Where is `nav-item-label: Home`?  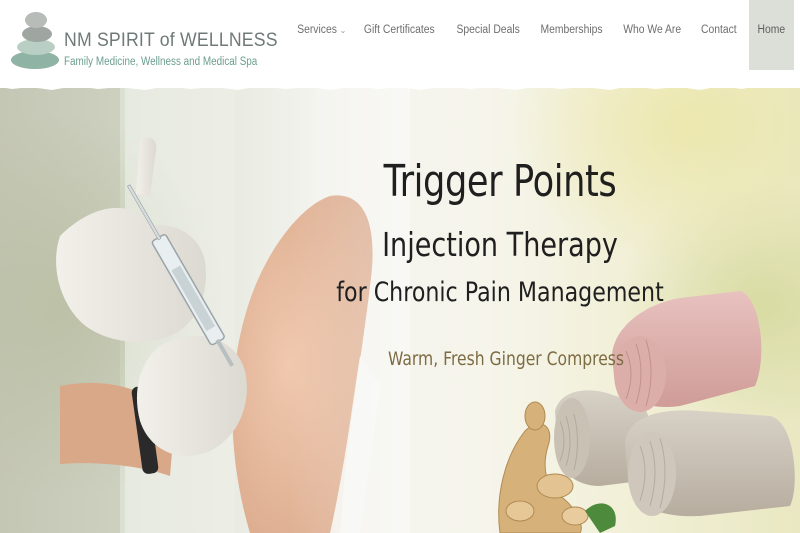 nav-item-label: Home is located at coordinates (771, 30).